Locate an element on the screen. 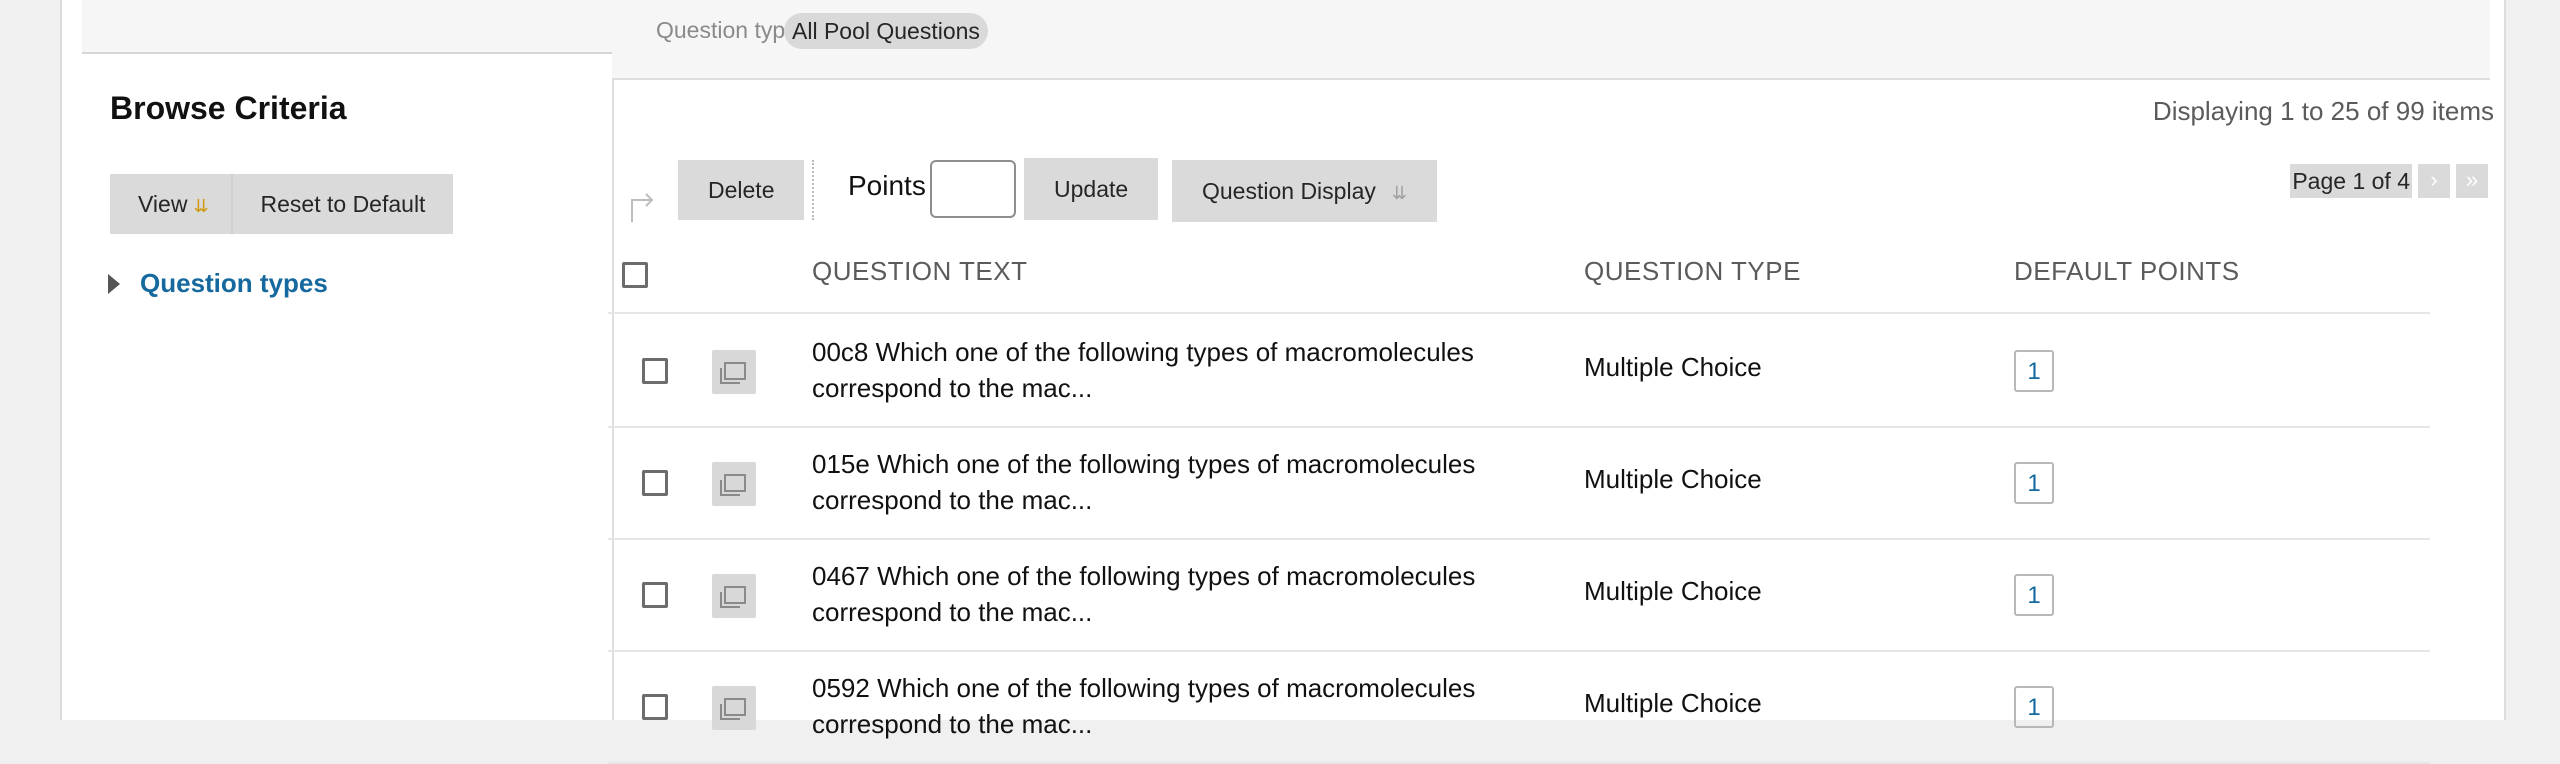 This screenshot has height=764, width=2560. reset-to-default-button: Reset to Default is located at coordinates (343, 204).